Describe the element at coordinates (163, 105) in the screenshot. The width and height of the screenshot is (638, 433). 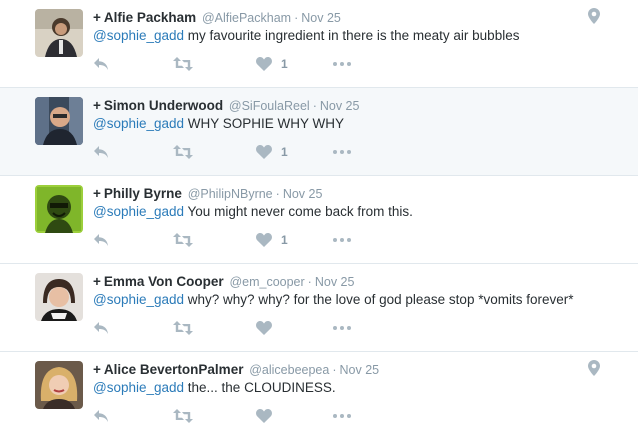
I see `user-fullname: Simon Underwood` at that location.